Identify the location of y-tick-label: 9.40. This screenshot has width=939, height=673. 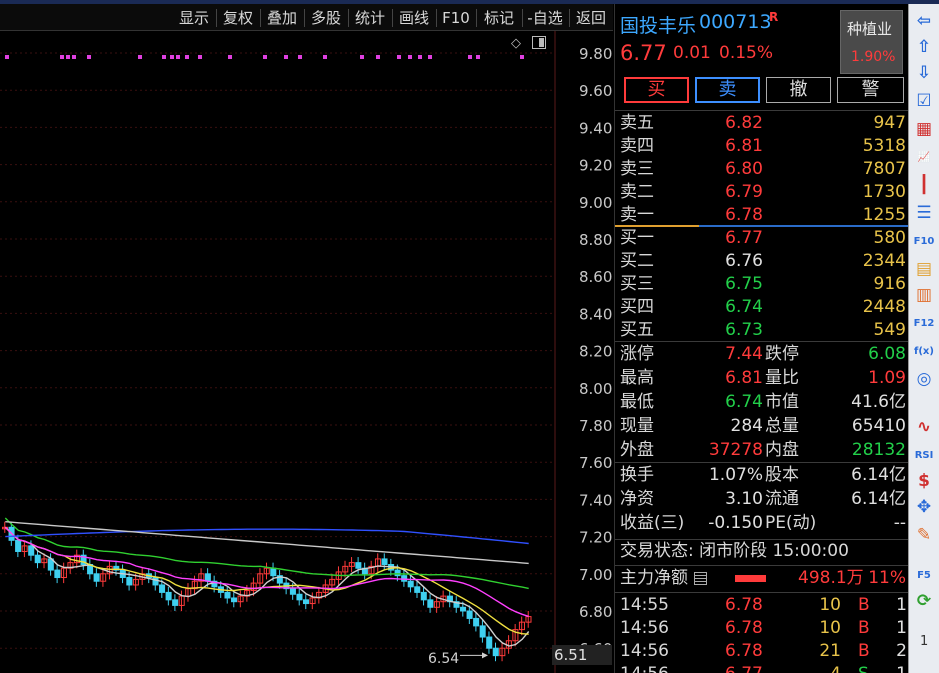
(595, 128).